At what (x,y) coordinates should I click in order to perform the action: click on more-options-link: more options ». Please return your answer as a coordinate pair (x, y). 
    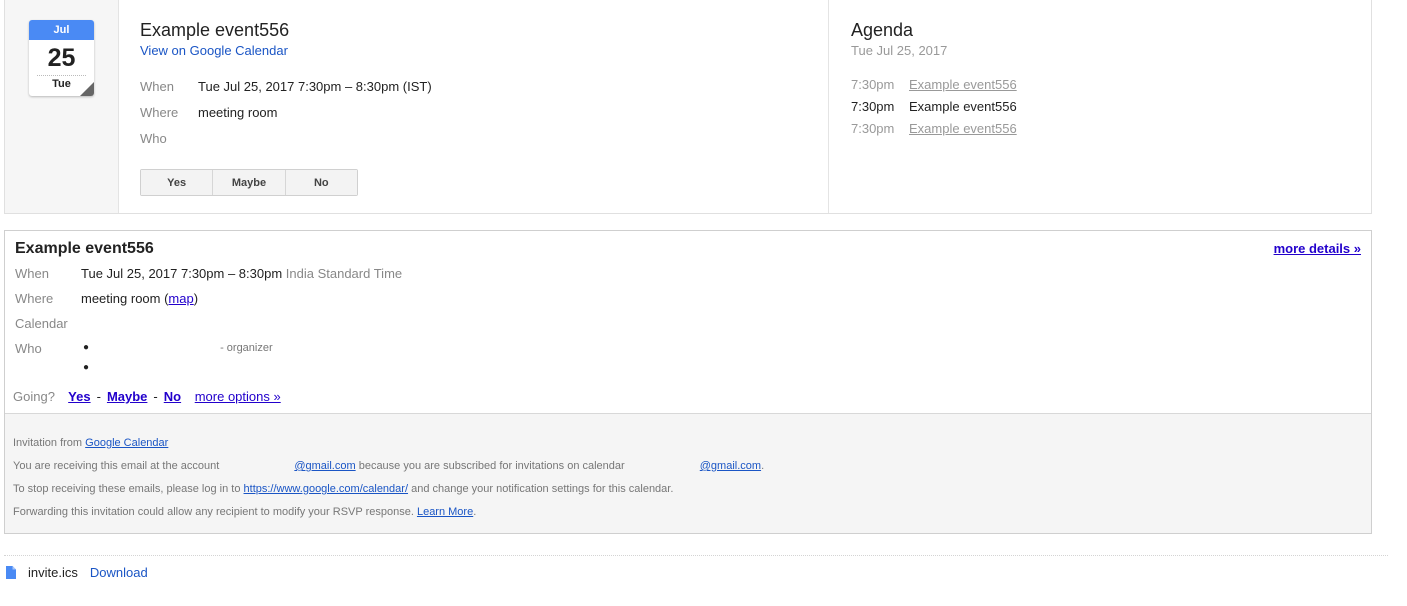
    Looking at the image, I should click on (238, 396).